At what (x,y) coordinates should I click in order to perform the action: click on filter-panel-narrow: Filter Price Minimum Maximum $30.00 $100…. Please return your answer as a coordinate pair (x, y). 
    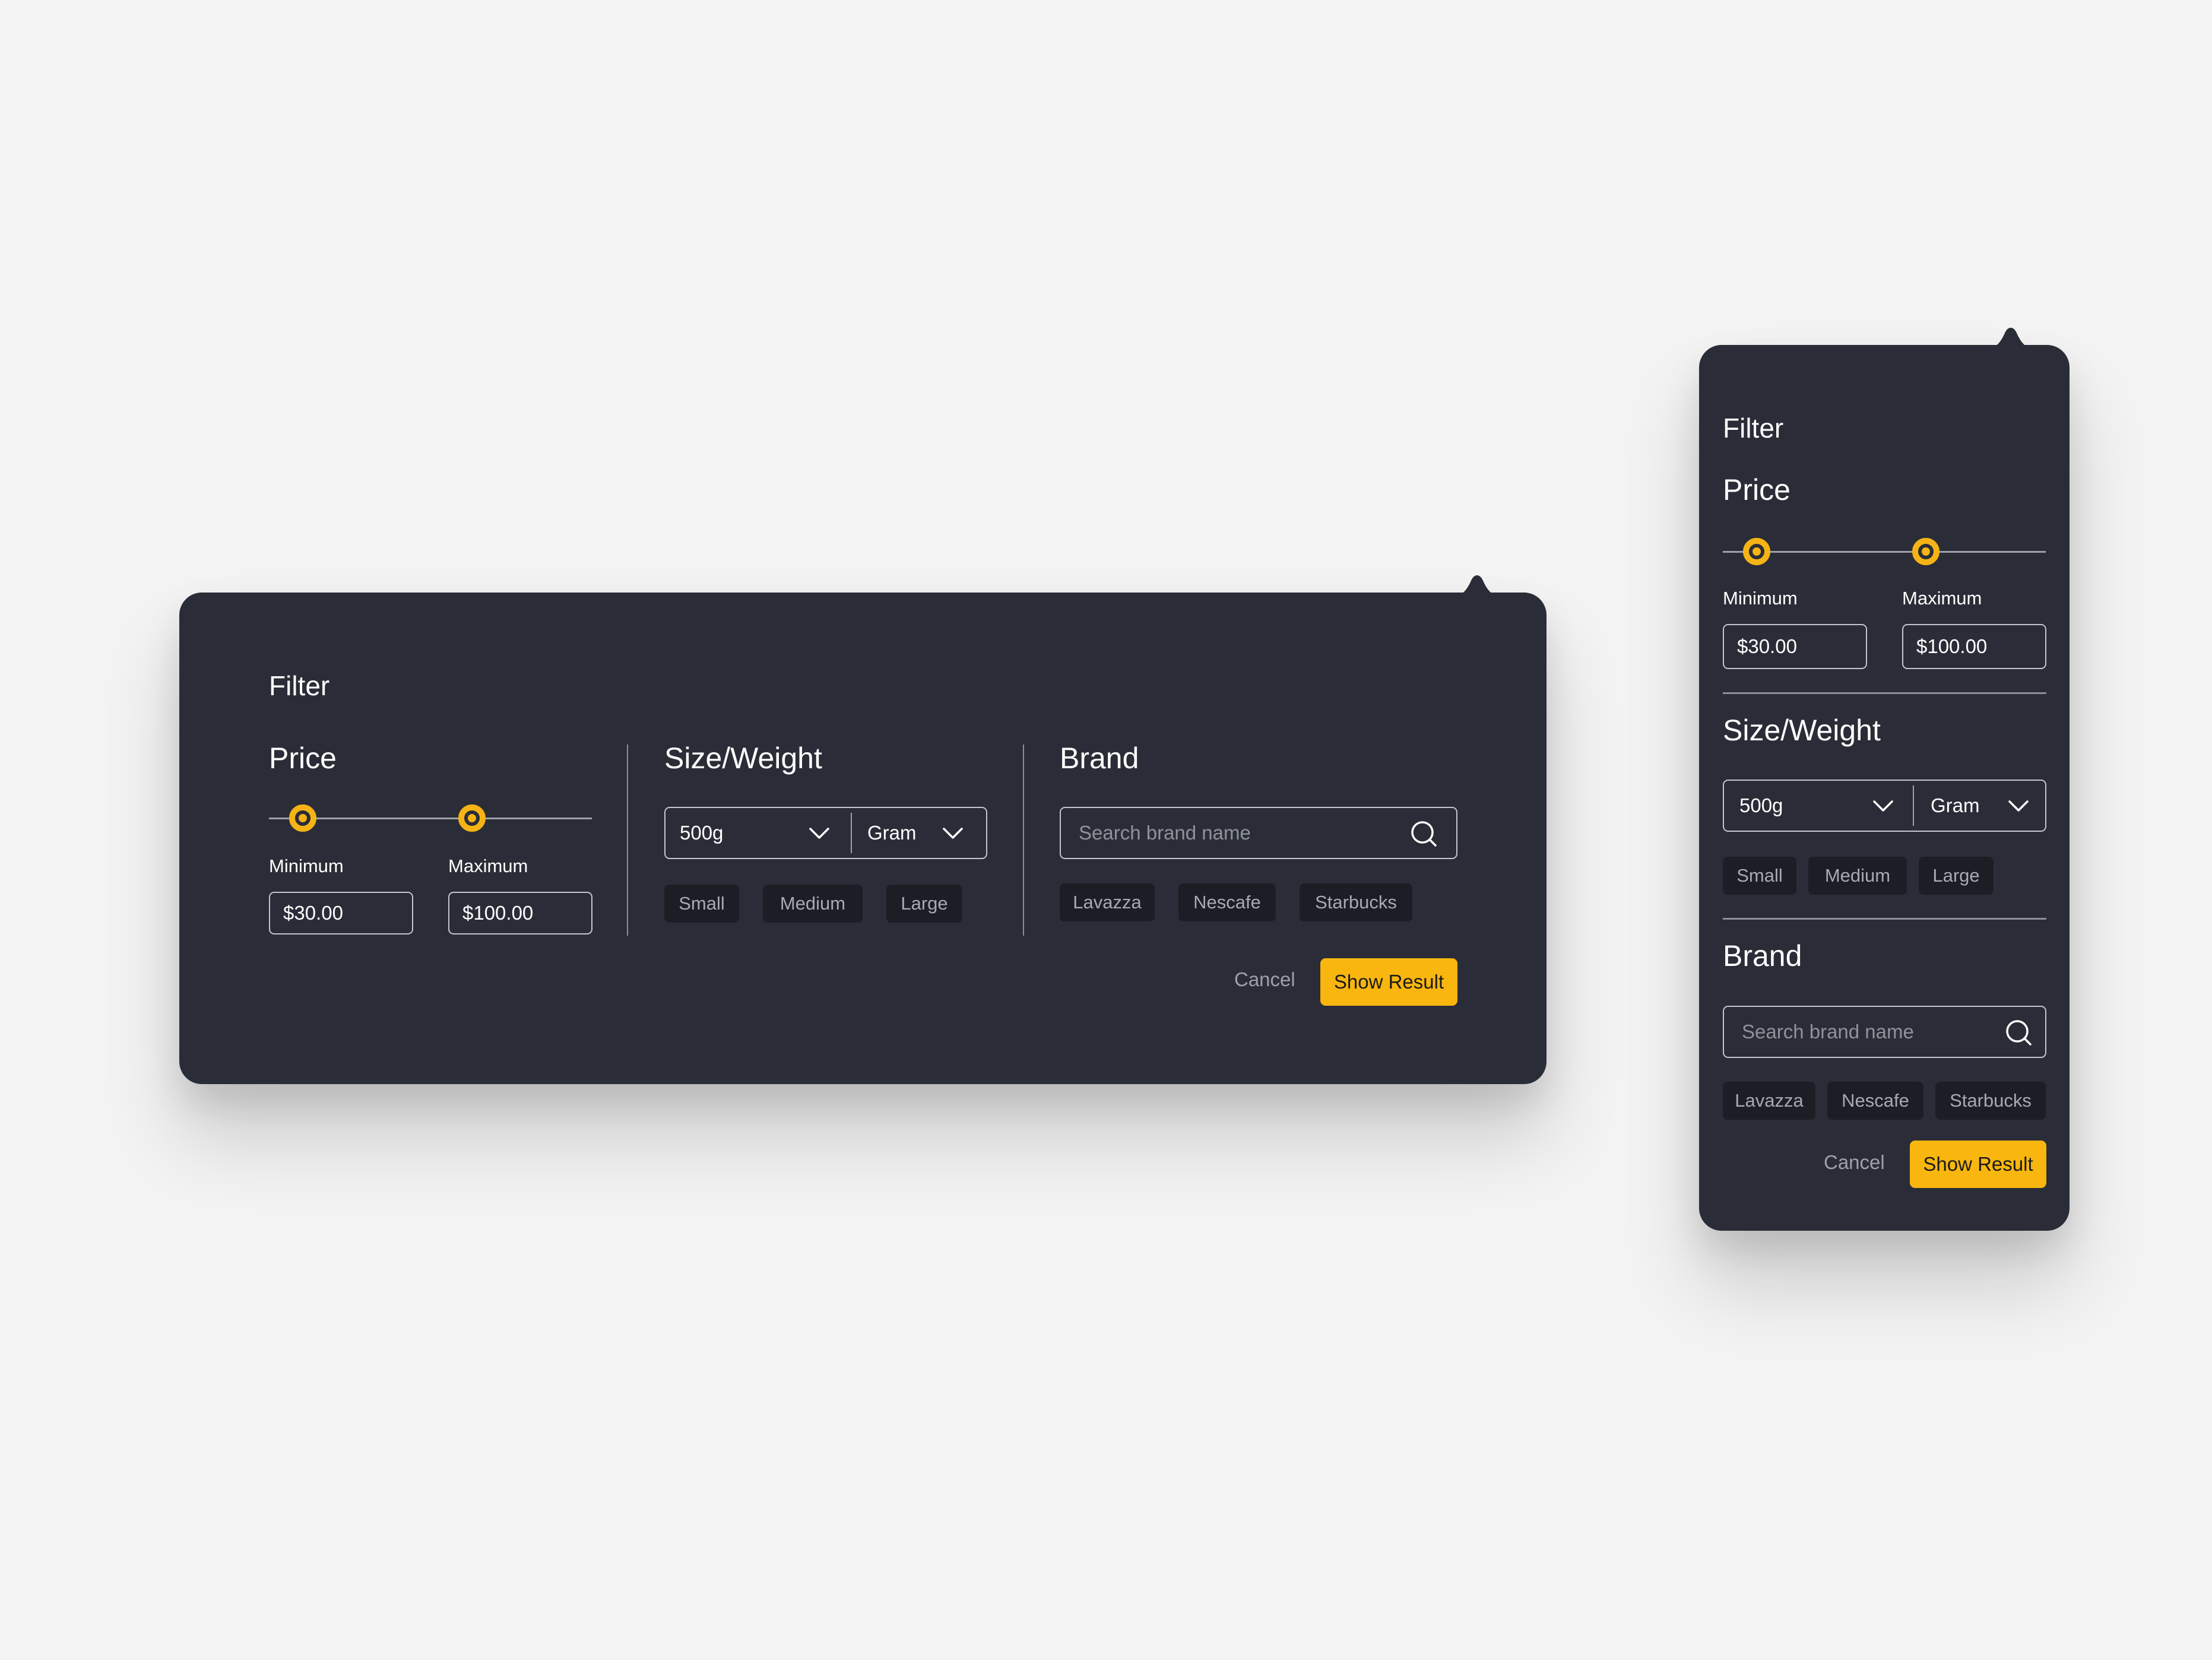
    Looking at the image, I should click on (1884, 779).